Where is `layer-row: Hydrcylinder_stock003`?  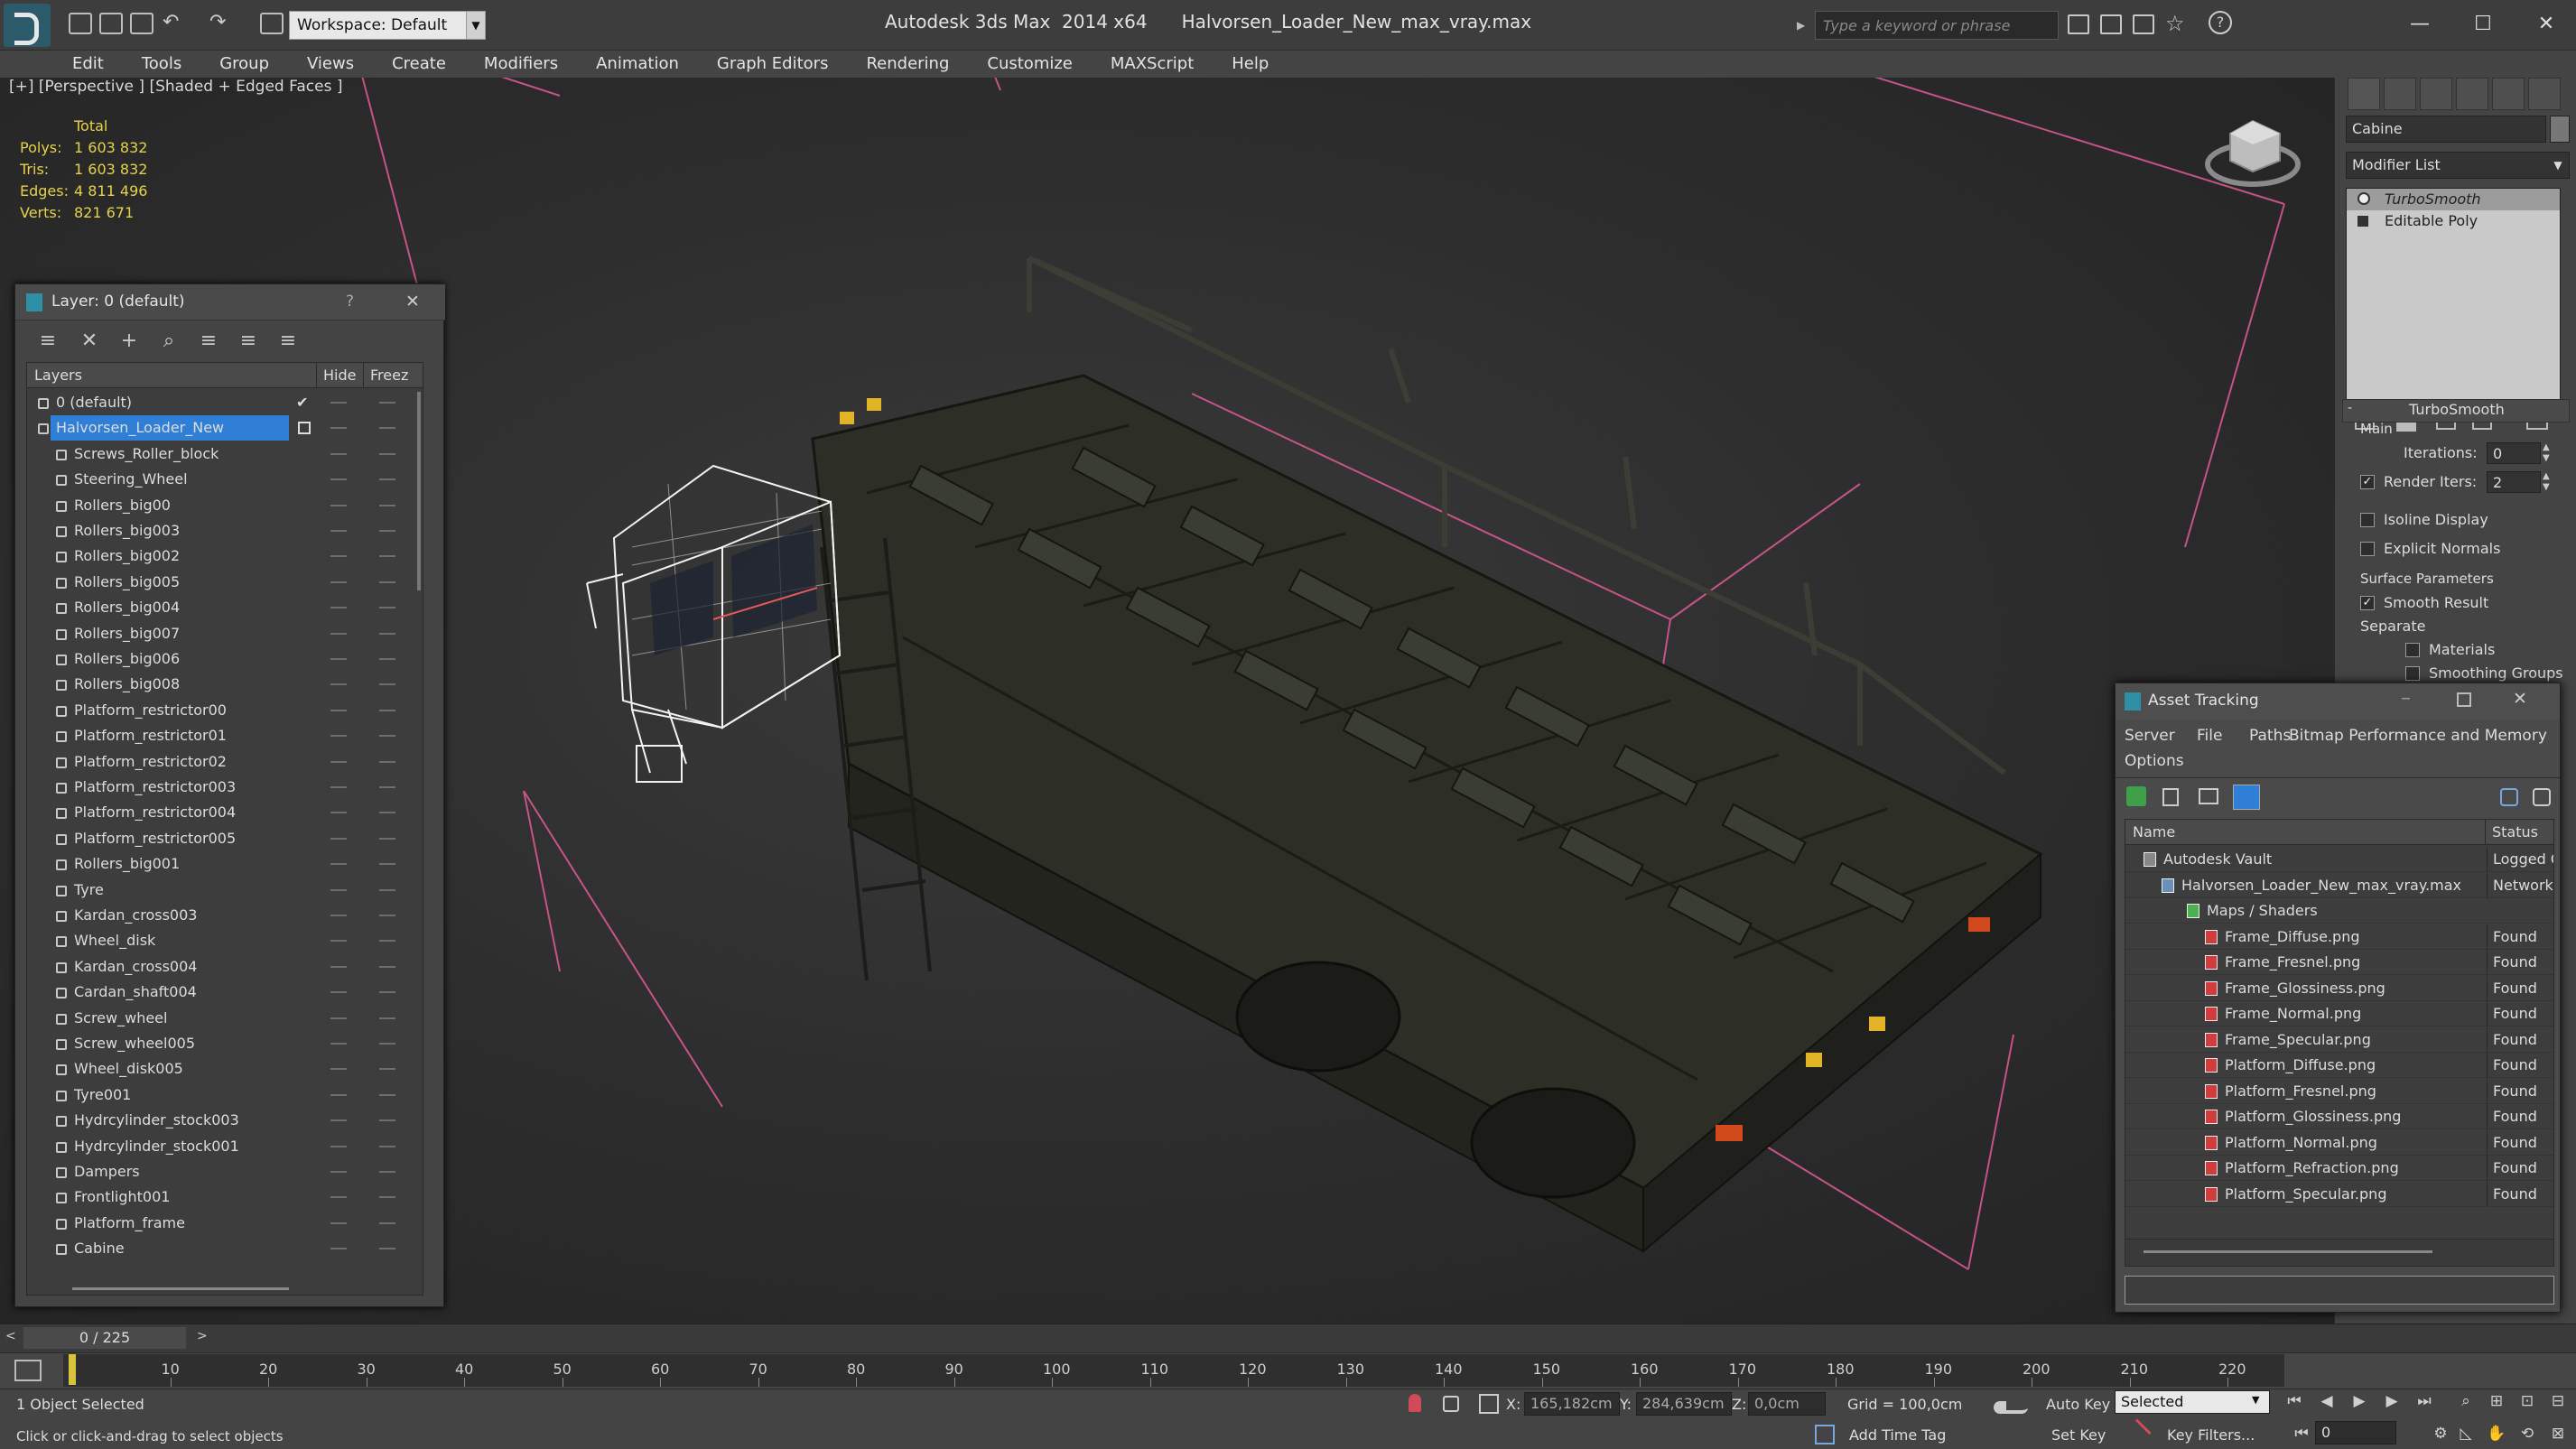
layer-row: Hydrcylinder_stock003 is located at coordinates (220, 1120).